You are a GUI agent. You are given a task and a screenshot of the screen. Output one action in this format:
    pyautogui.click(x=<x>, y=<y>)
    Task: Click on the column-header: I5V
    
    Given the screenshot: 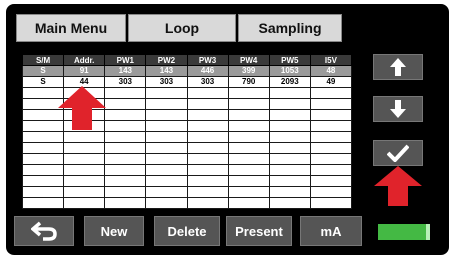 What is the action you would take?
    pyautogui.click(x=331, y=60)
    